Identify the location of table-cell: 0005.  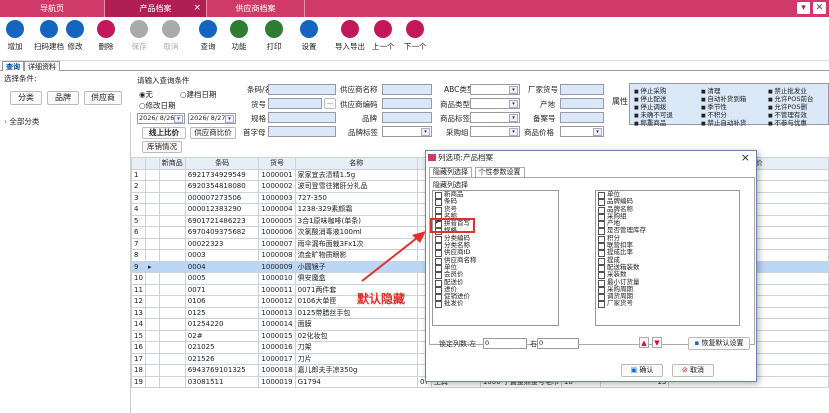
(222, 278).